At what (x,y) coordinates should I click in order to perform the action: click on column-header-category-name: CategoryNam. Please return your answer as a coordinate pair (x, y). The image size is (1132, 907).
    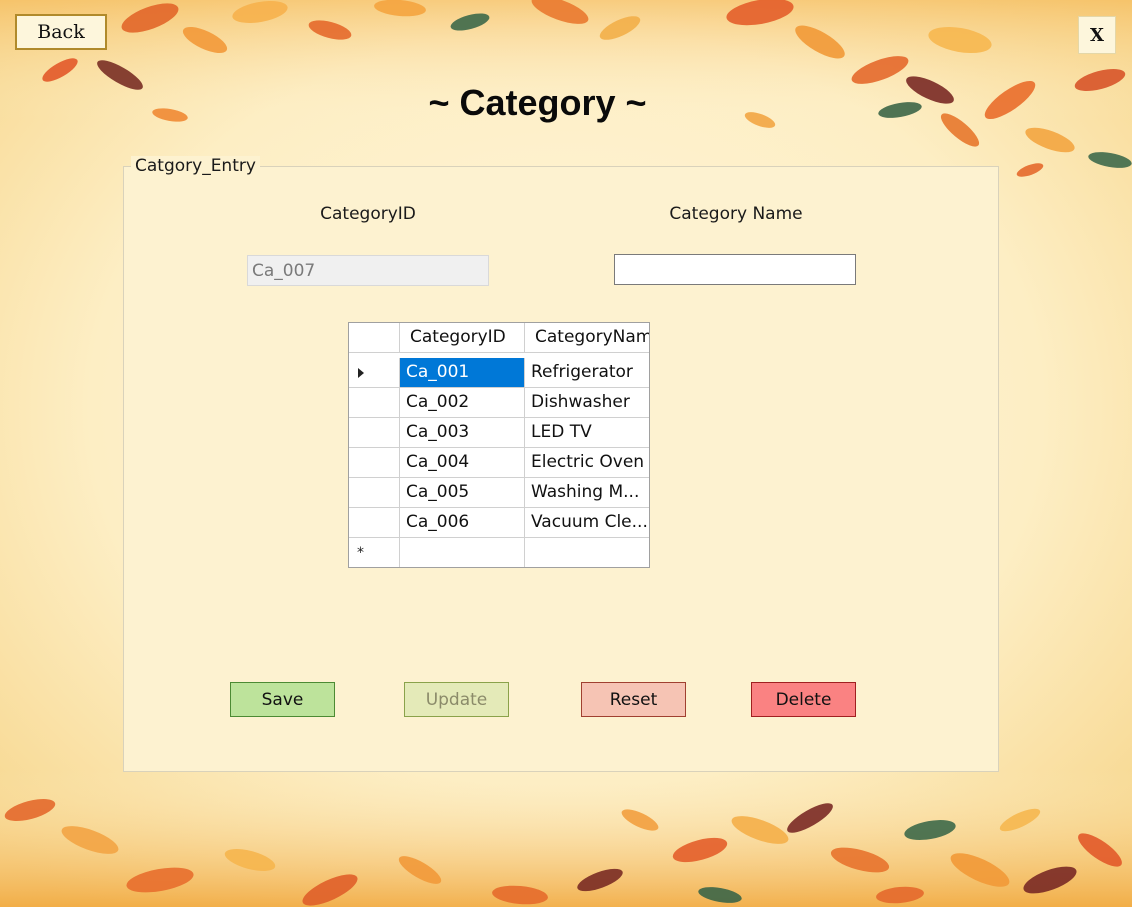
    Looking at the image, I should click on (587, 338).